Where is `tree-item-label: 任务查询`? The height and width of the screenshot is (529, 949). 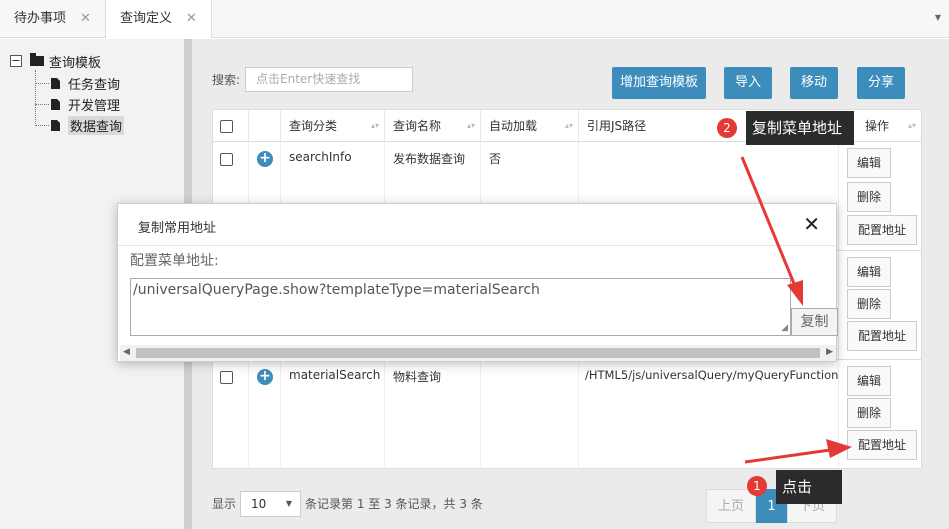 tree-item-label: 任务查询 is located at coordinates (94, 85).